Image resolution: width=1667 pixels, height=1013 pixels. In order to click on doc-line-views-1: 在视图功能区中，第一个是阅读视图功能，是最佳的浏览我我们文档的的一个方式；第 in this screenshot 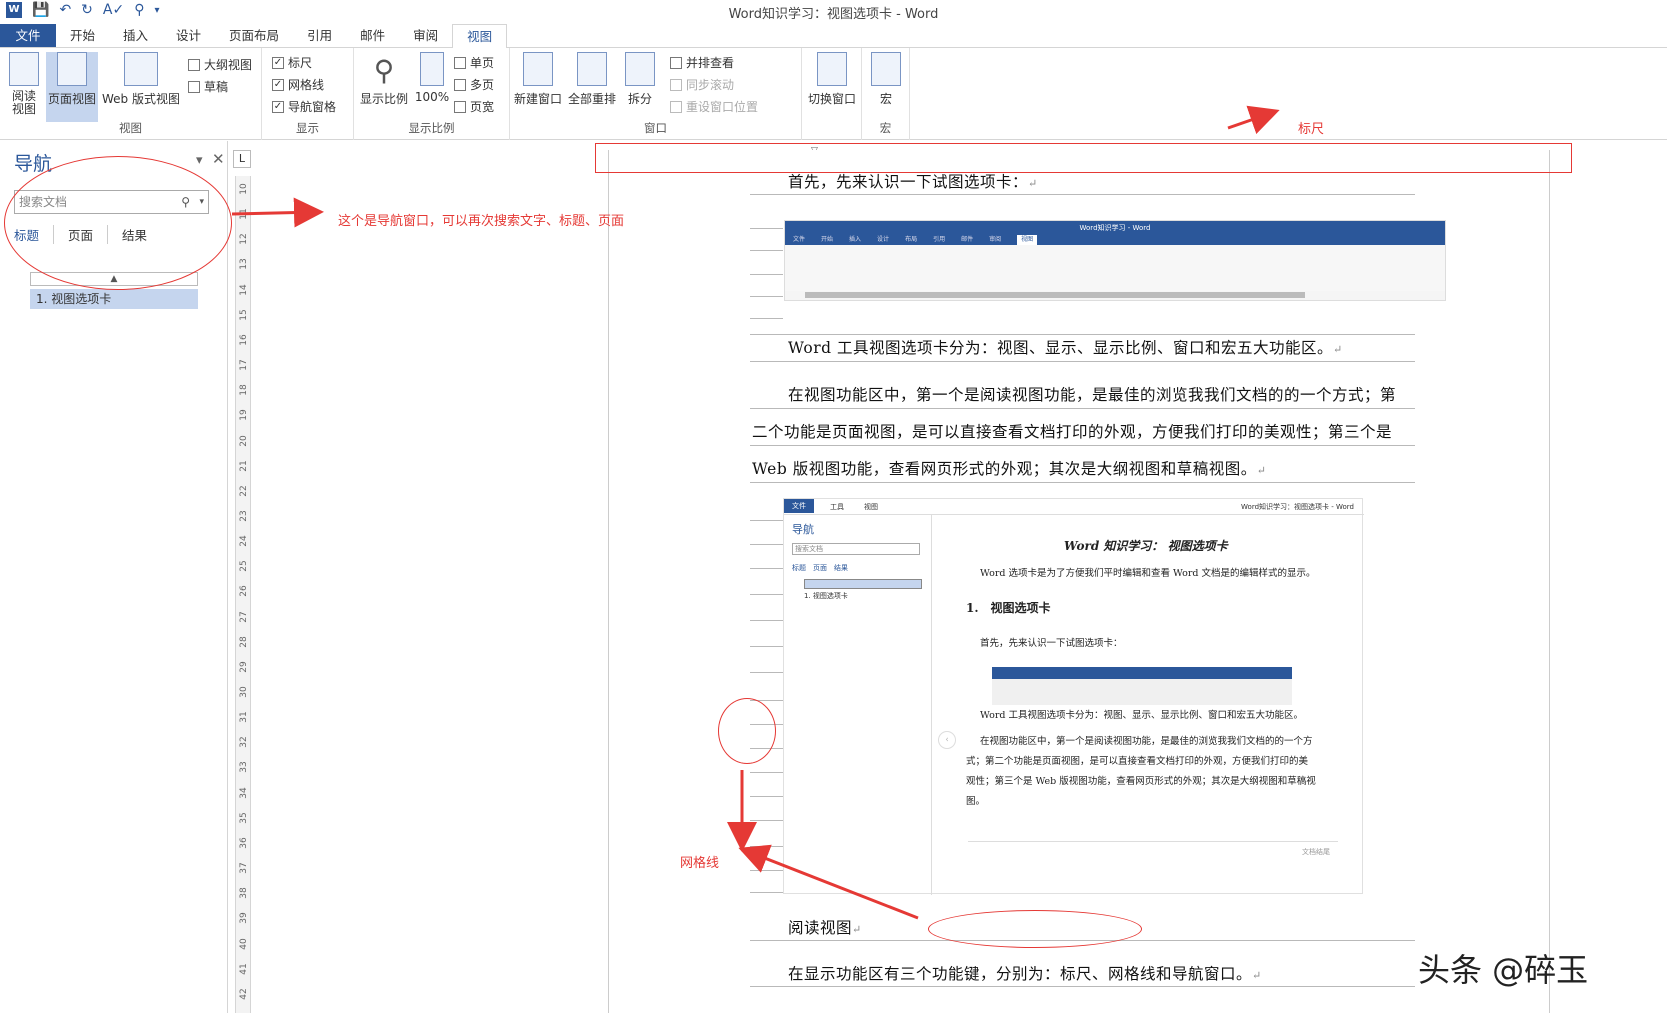, I will do `click(1092, 394)`.